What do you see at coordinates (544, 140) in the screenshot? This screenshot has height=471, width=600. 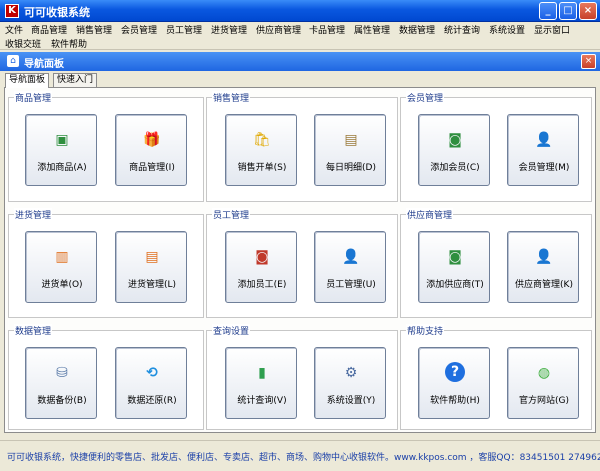 I see `member-icon: 👤` at bounding box center [544, 140].